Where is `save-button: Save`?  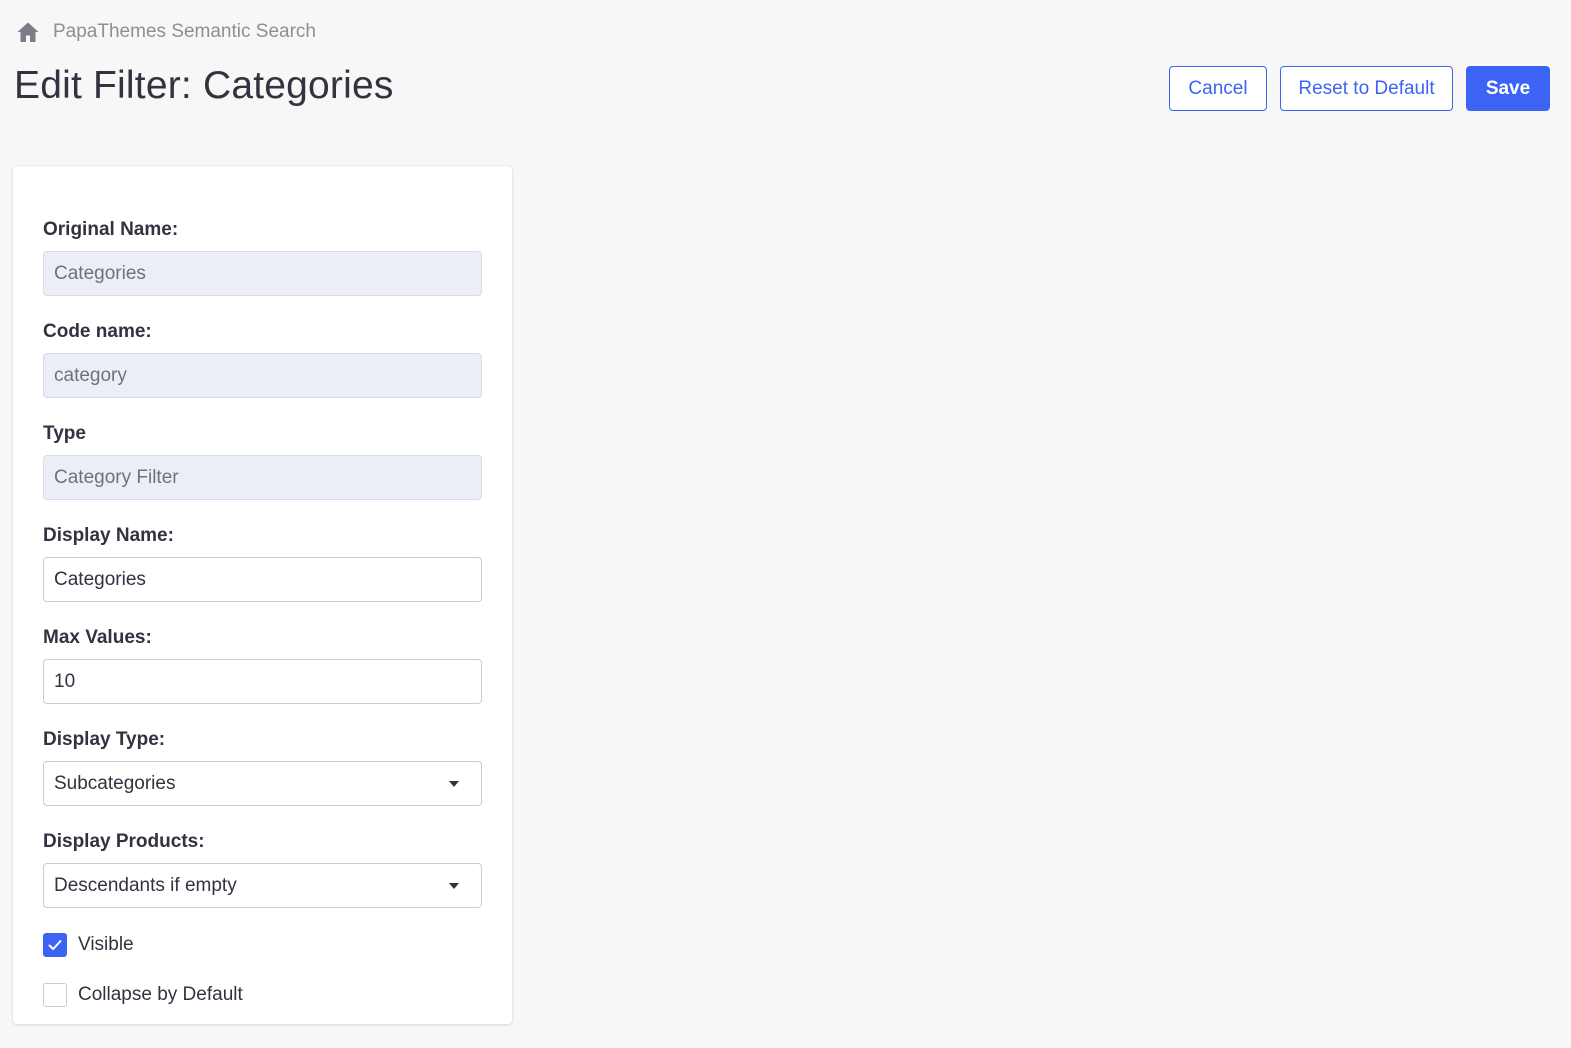
save-button: Save is located at coordinates (1508, 88).